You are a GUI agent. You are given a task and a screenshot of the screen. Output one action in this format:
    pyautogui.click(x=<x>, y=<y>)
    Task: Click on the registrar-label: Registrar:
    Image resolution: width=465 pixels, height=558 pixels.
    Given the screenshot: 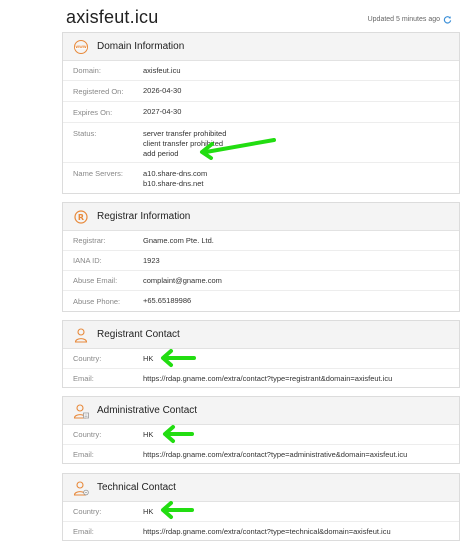 What is the action you would take?
    pyautogui.click(x=89, y=240)
    